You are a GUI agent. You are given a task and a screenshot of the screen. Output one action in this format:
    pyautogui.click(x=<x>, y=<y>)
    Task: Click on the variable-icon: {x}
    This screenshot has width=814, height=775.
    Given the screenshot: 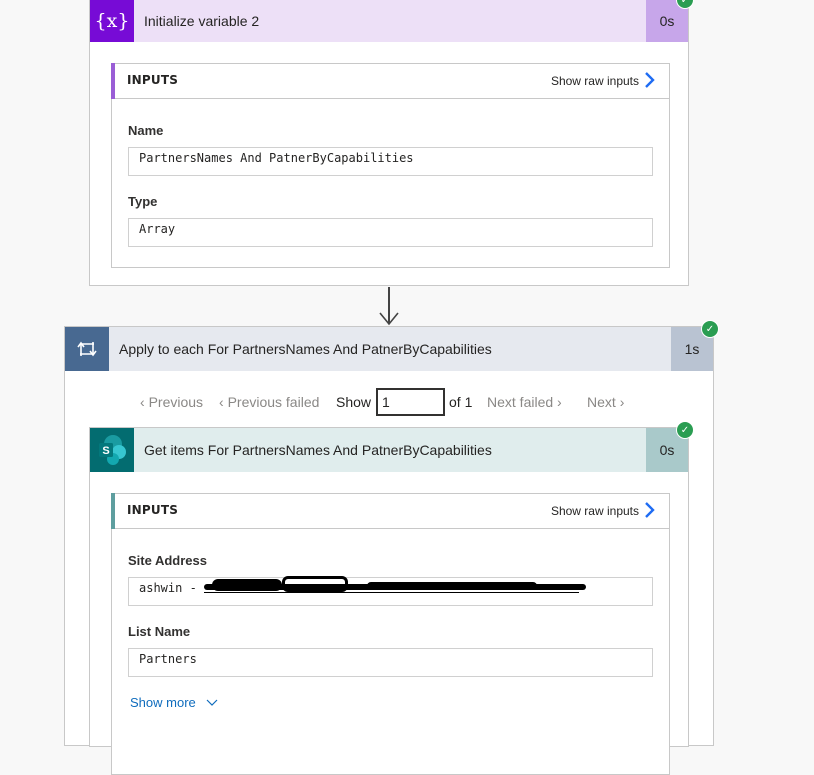 What is the action you would take?
    pyautogui.click(x=112, y=21)
    